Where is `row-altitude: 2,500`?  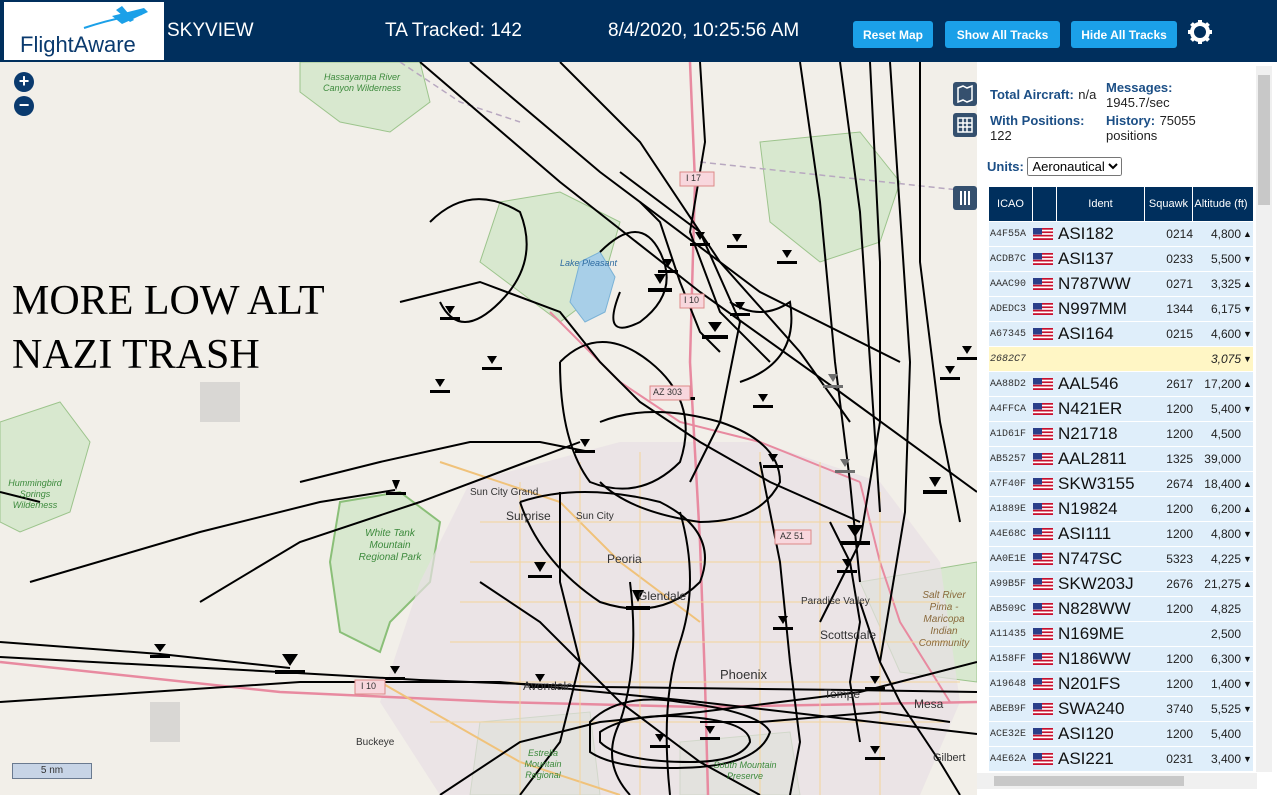
row-altitude: 2,500 is located at coordinates (1225, 634).